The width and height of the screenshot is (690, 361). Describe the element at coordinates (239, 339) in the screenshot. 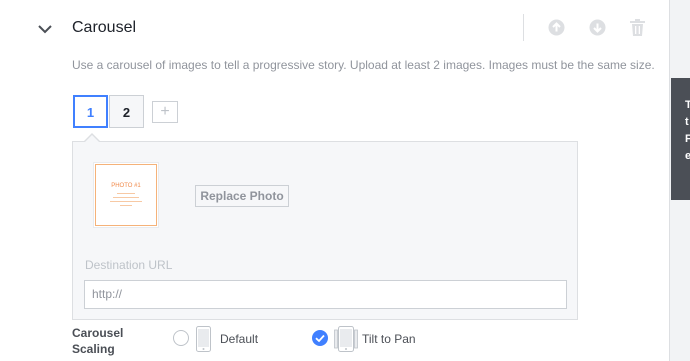

I see `scaling-default-label: Default` at that location.